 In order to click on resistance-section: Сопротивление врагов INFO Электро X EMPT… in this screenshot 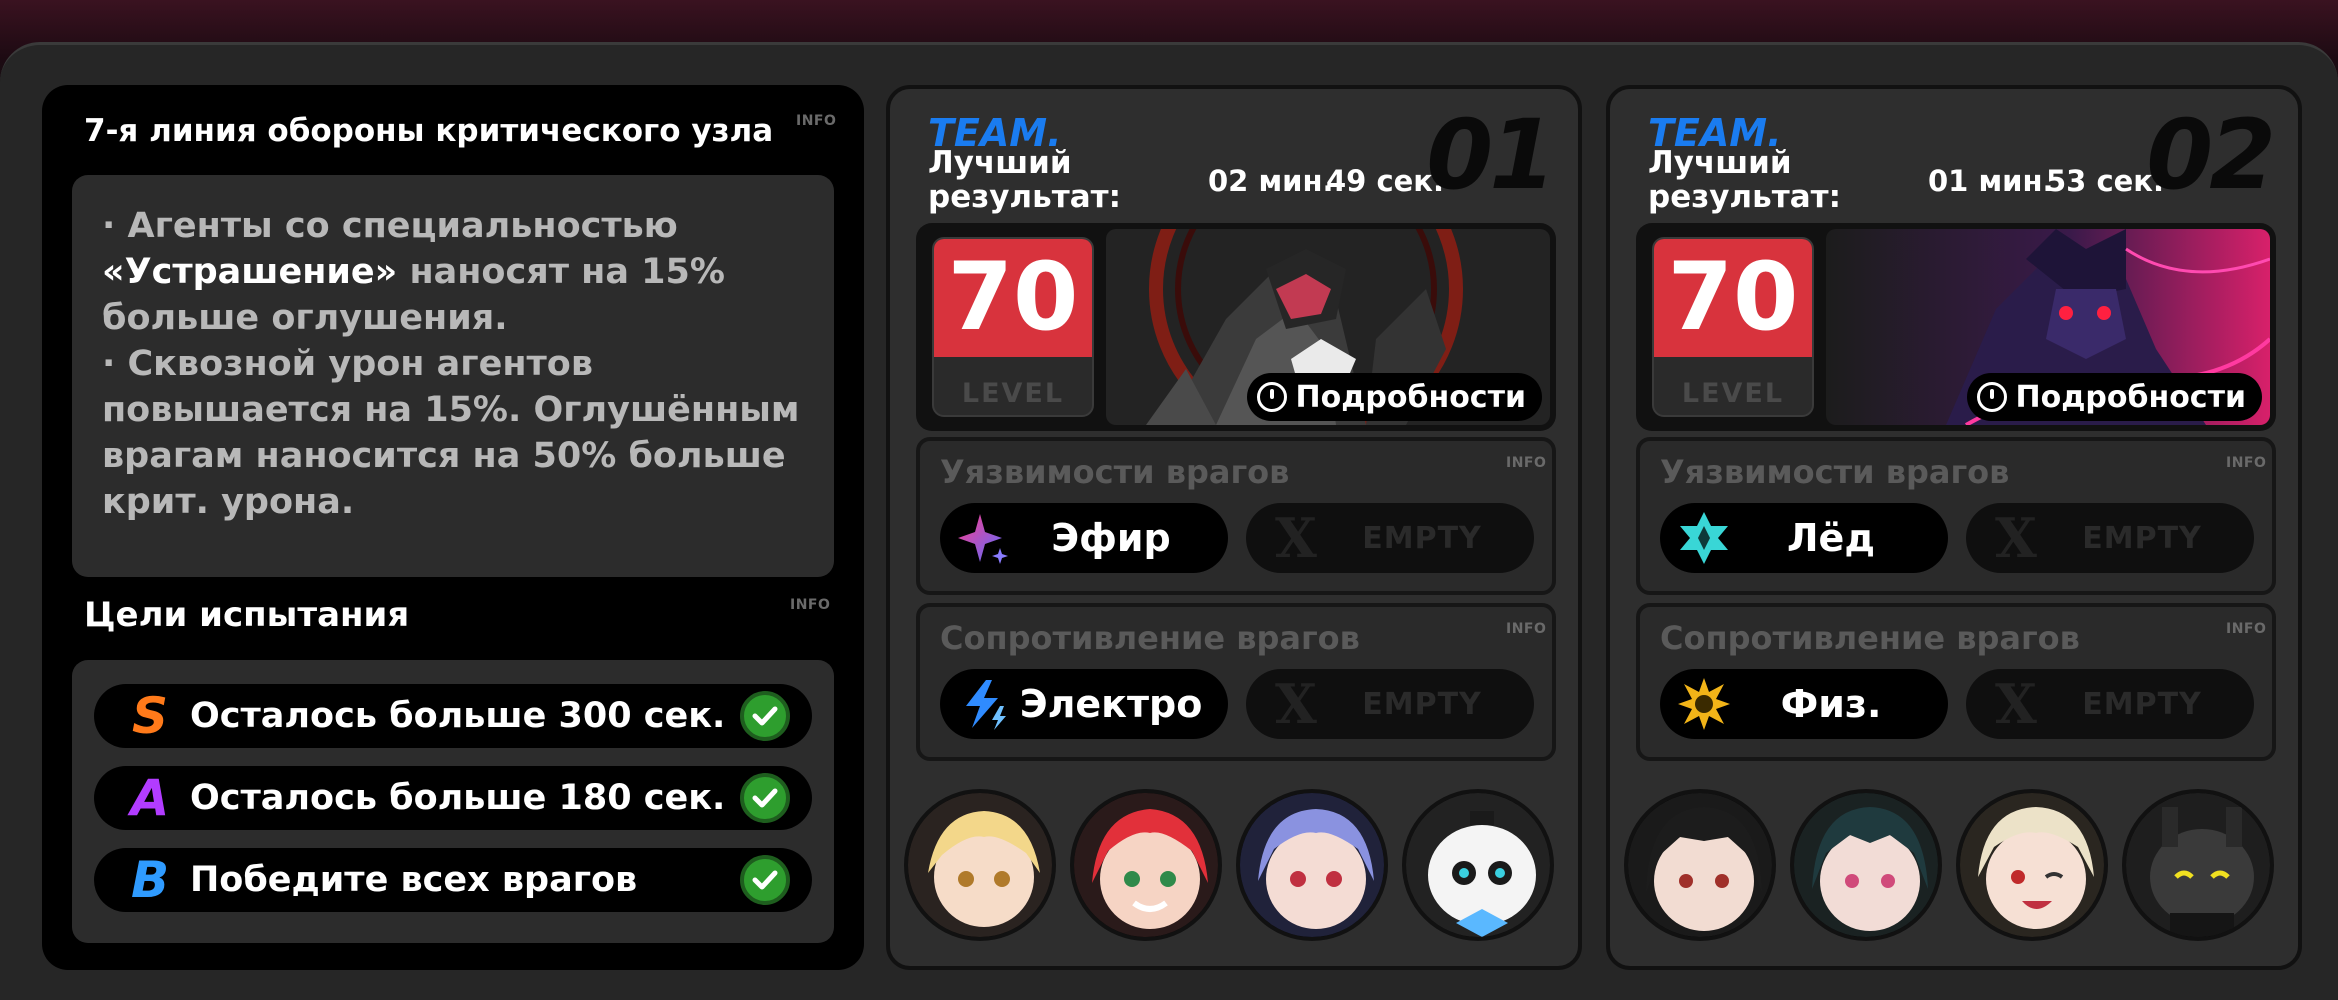, I will do `click(1236, 682)`.